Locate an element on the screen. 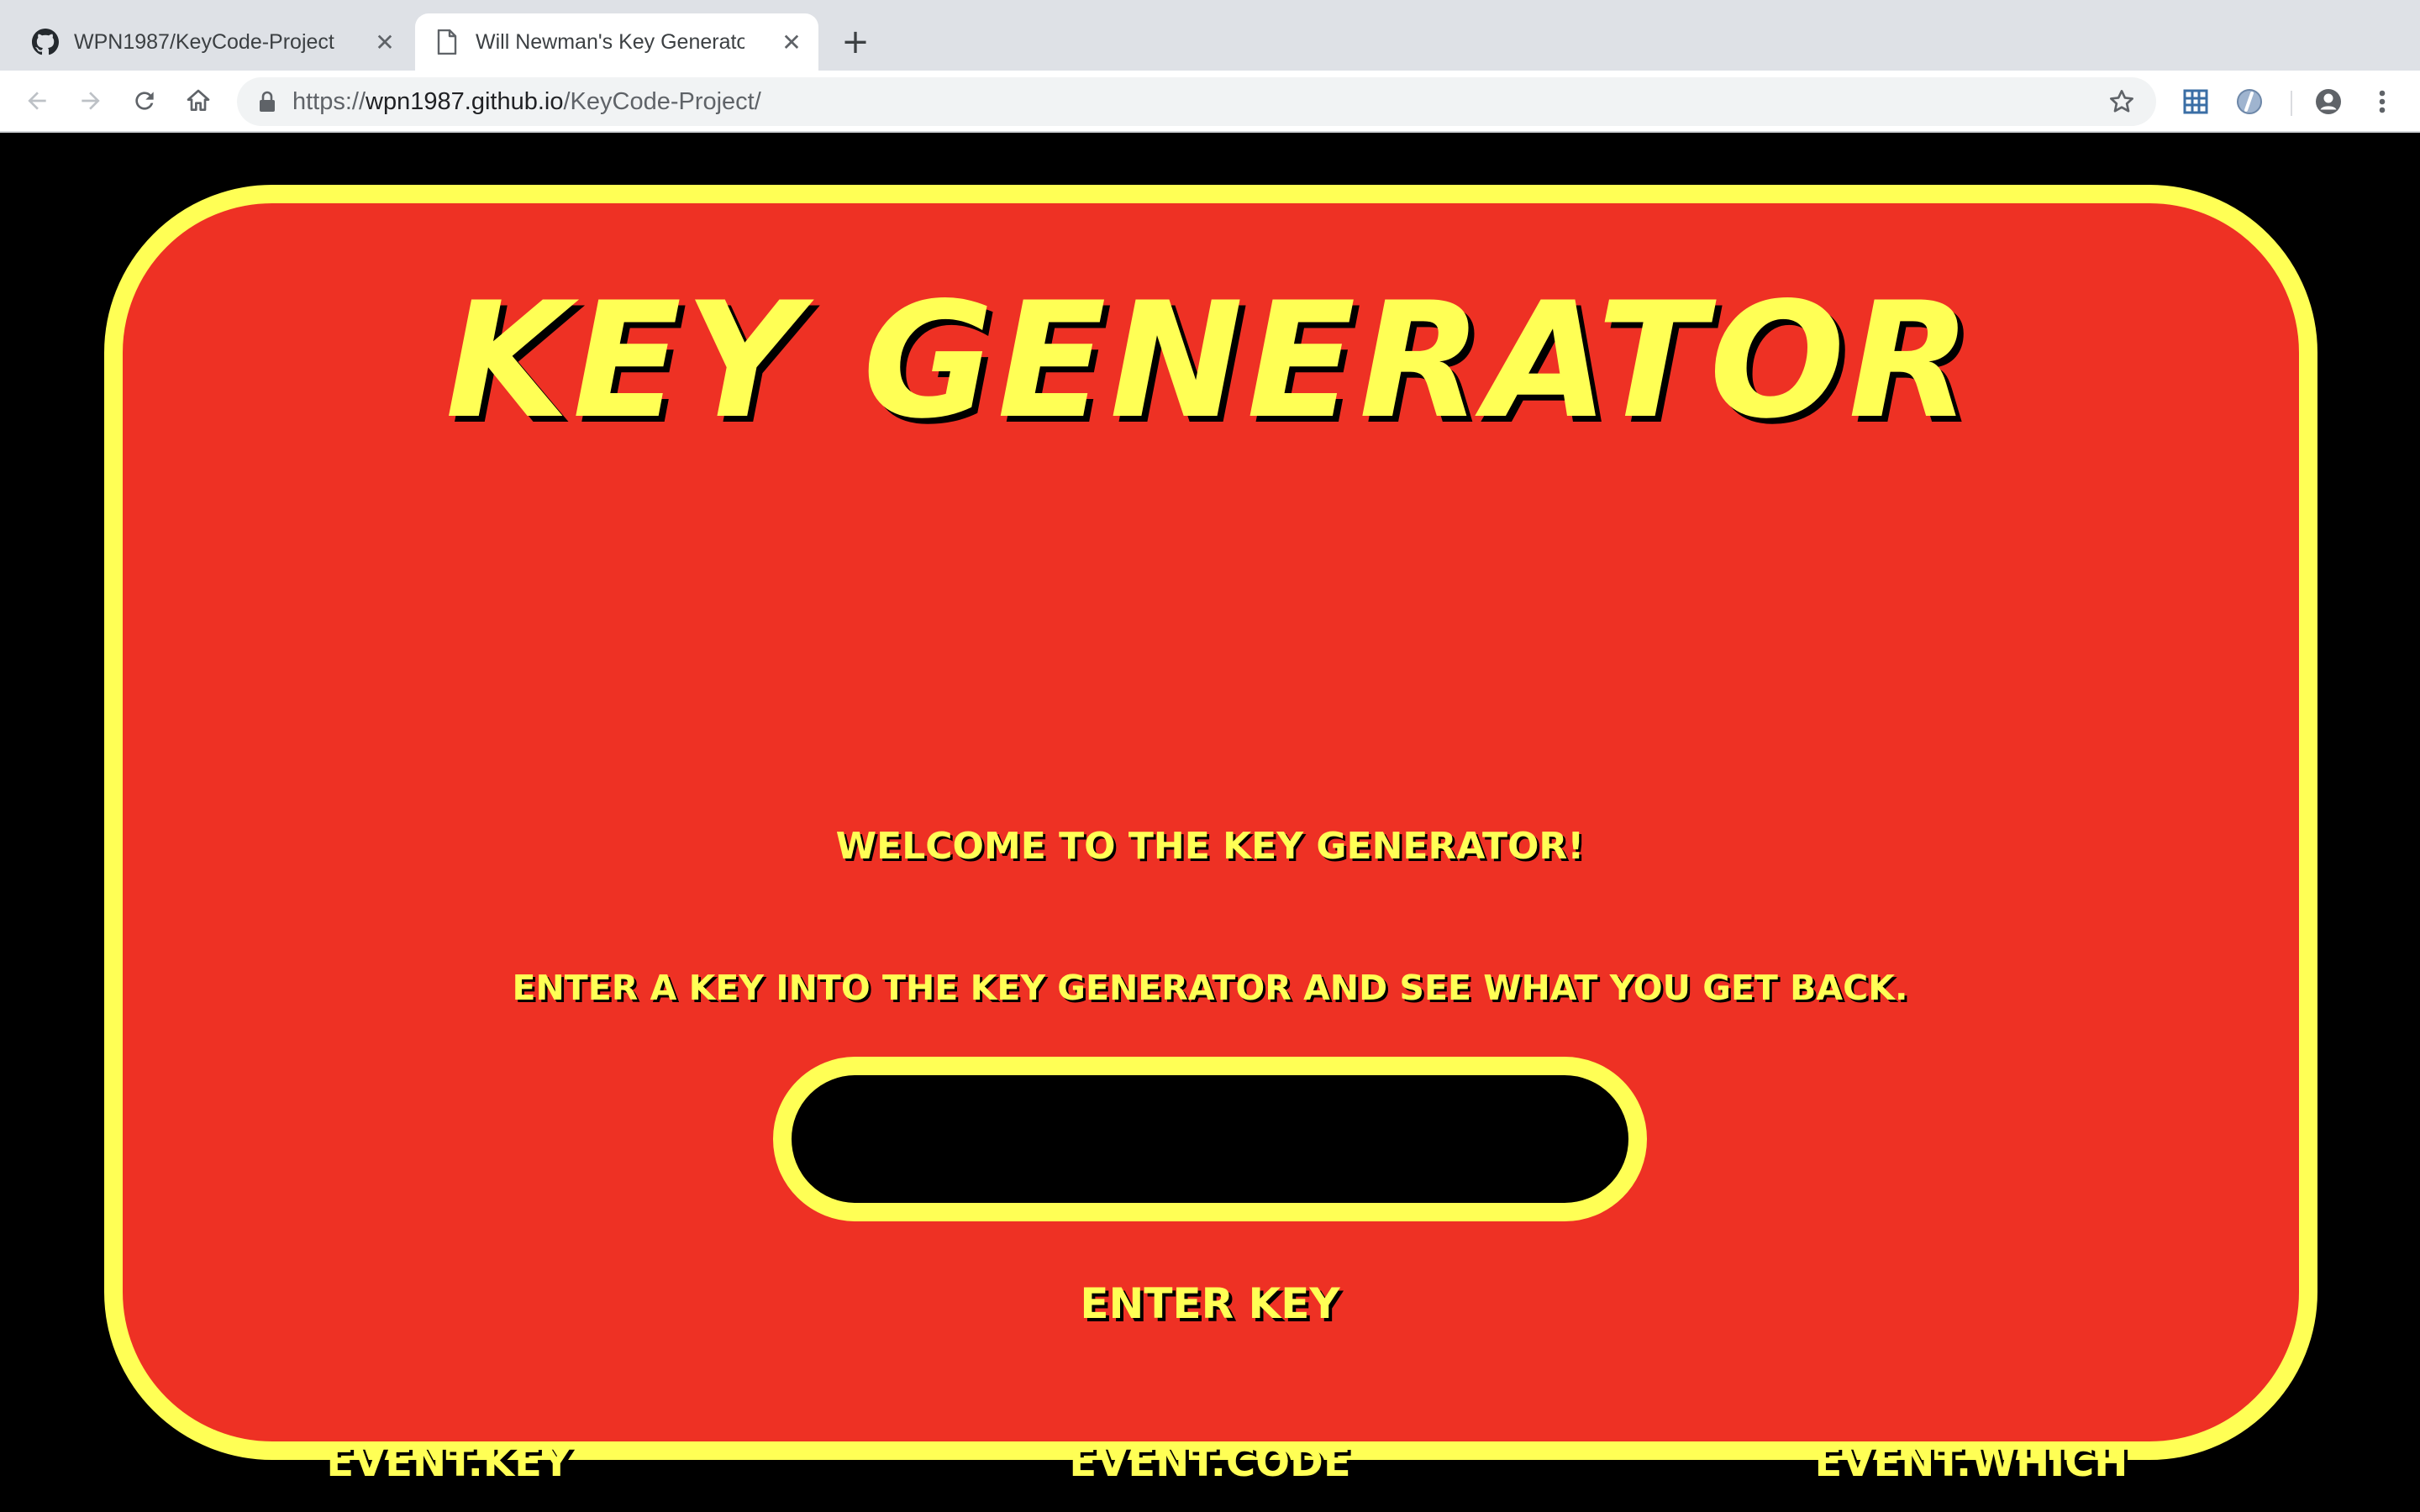 The width and height of the screenshot is (2420, 1512). url-path: /KeyCode-Project/ is located at coordinates (662, 101).